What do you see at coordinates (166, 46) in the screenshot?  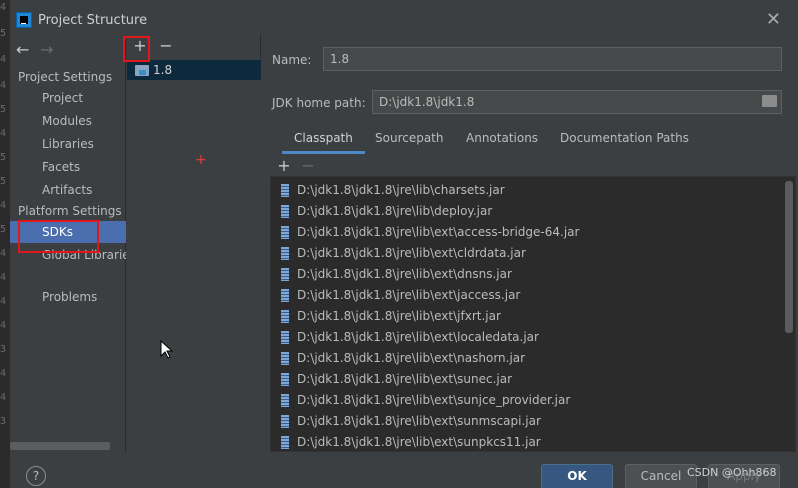 I see `remove-sdk-button: −` at bounding box center [166, 46].